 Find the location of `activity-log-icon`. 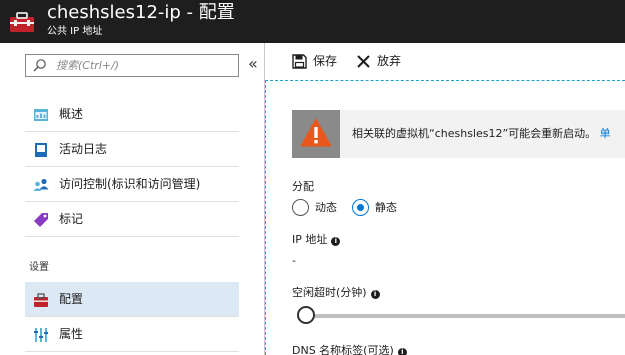

activity-log-icon is located at coordinates (41, 150).